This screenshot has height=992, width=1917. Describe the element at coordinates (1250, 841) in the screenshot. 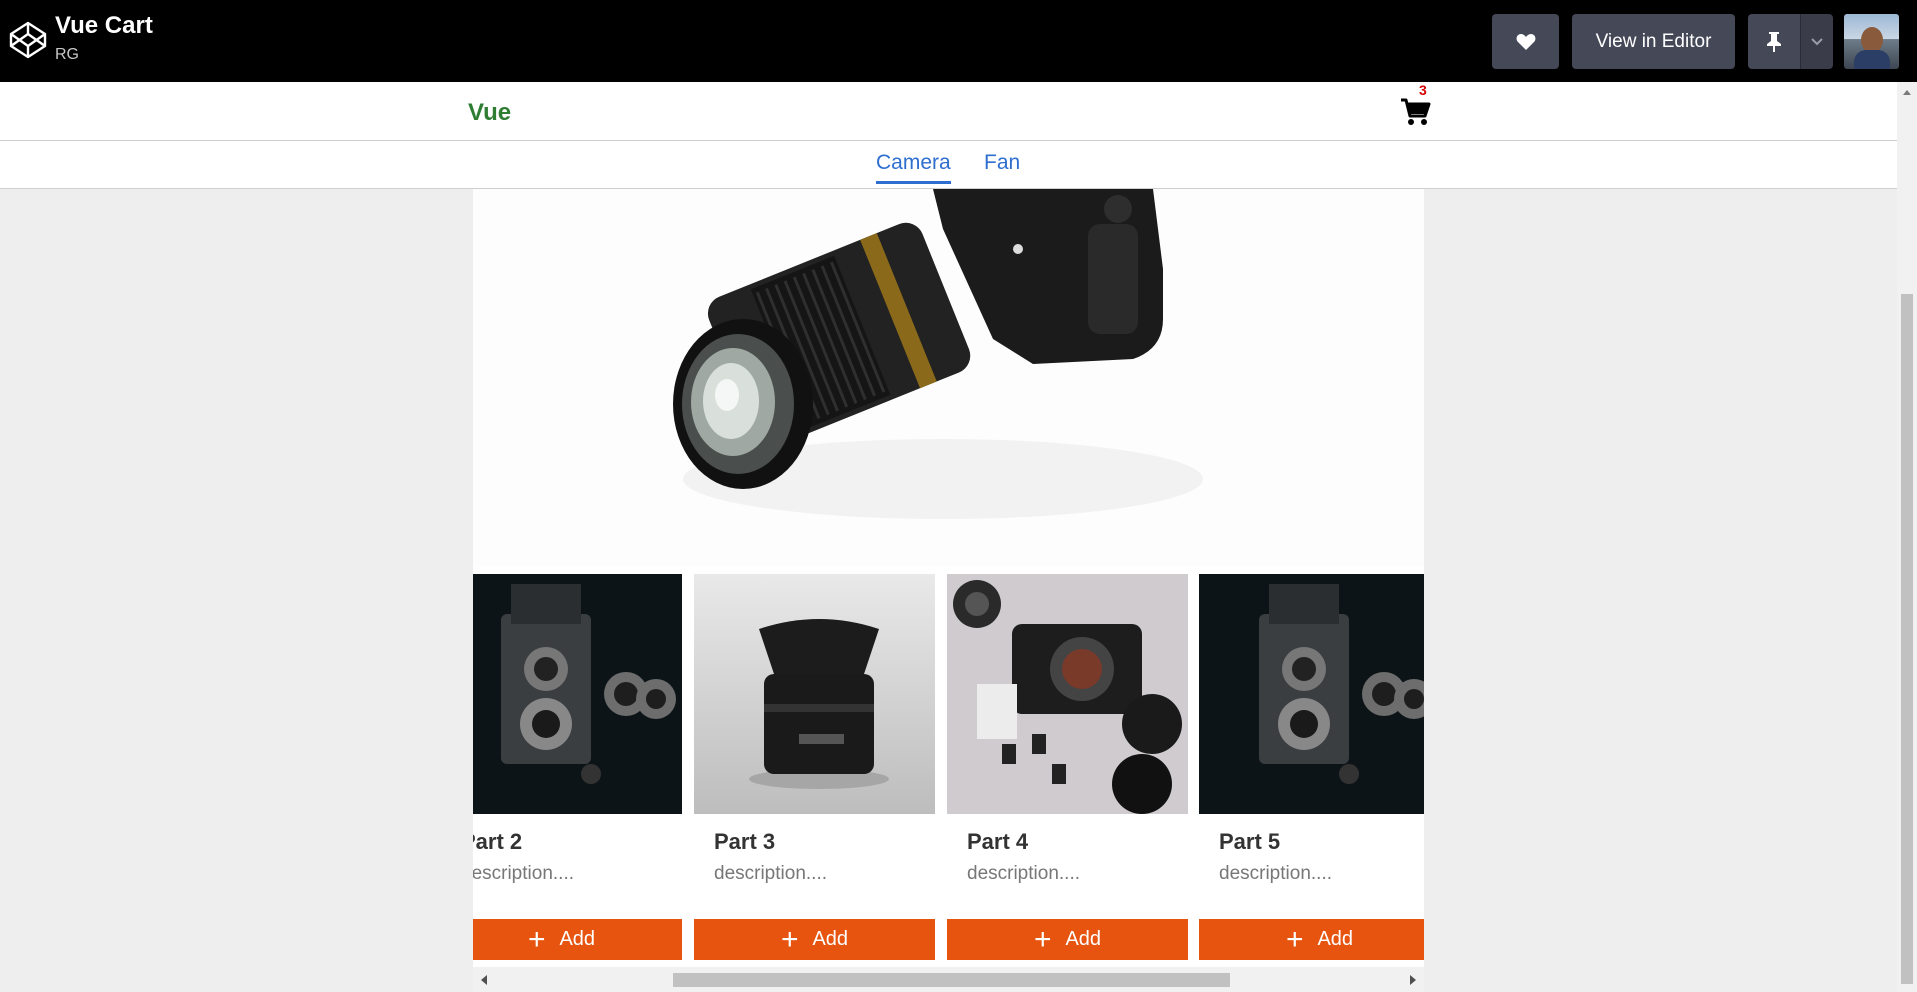

I see `product-name: Part 5` at that location.